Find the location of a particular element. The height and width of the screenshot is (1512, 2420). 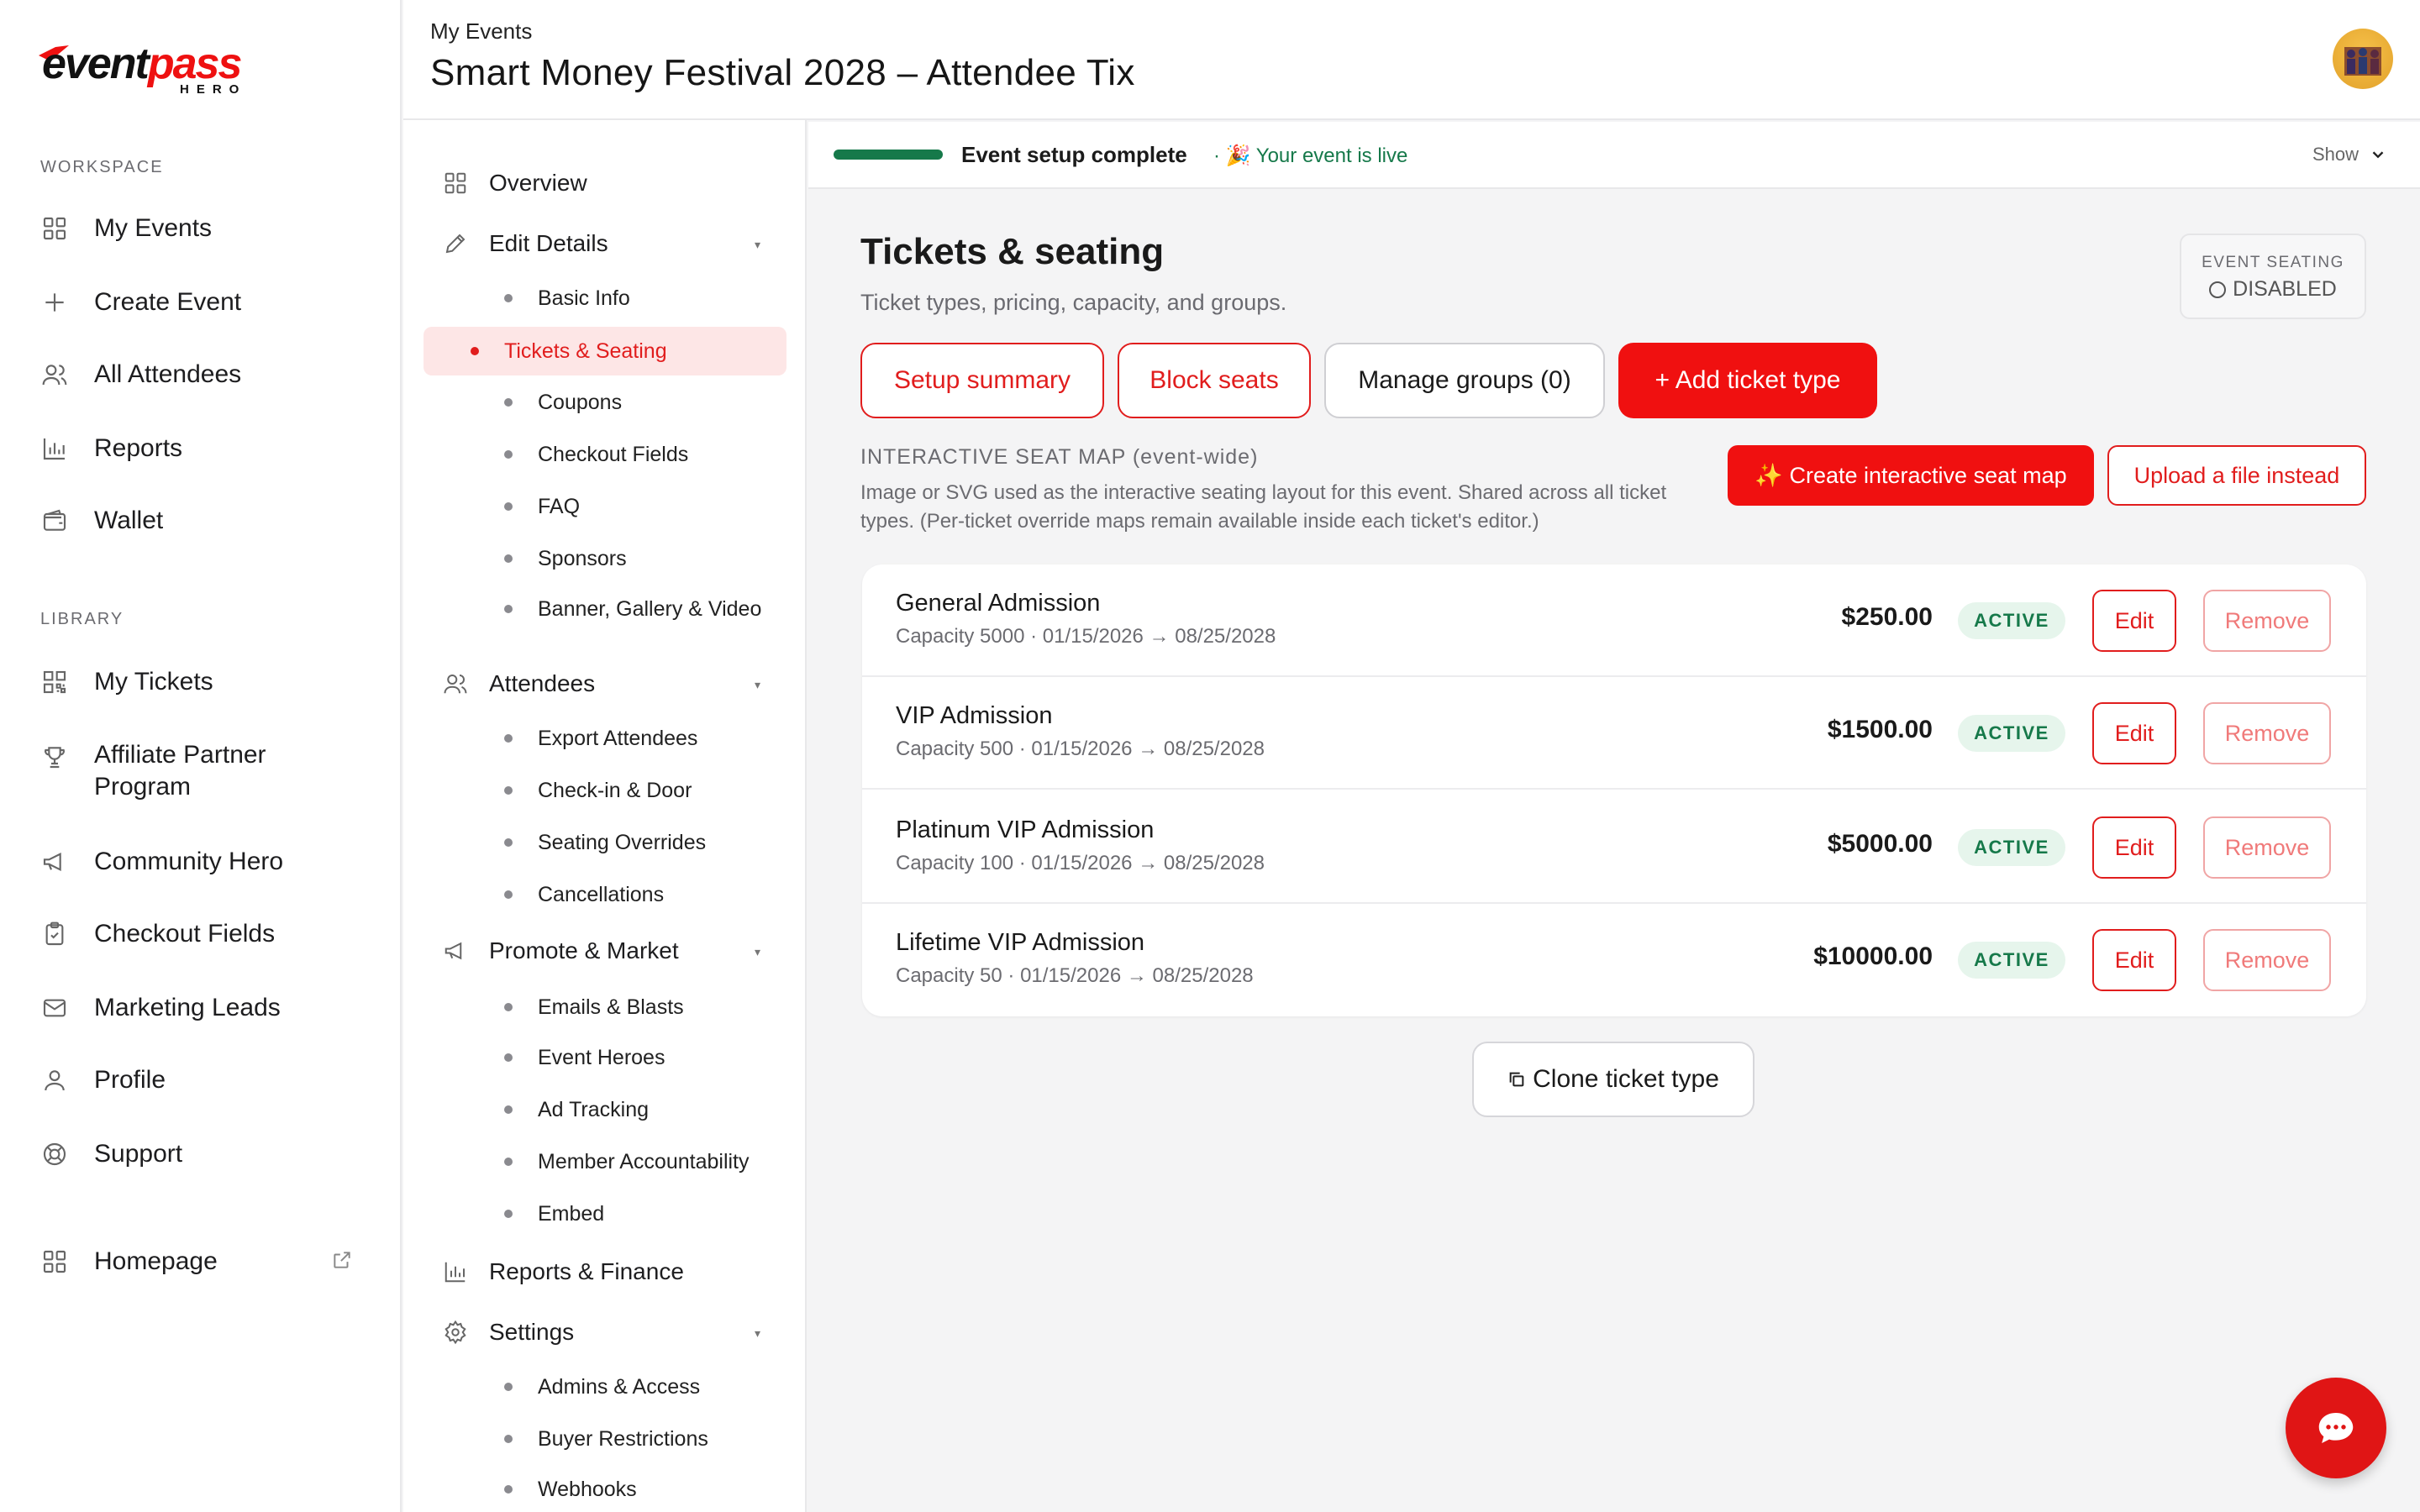

subnav-attendees: Attendees is located at coordinates (518, 684).